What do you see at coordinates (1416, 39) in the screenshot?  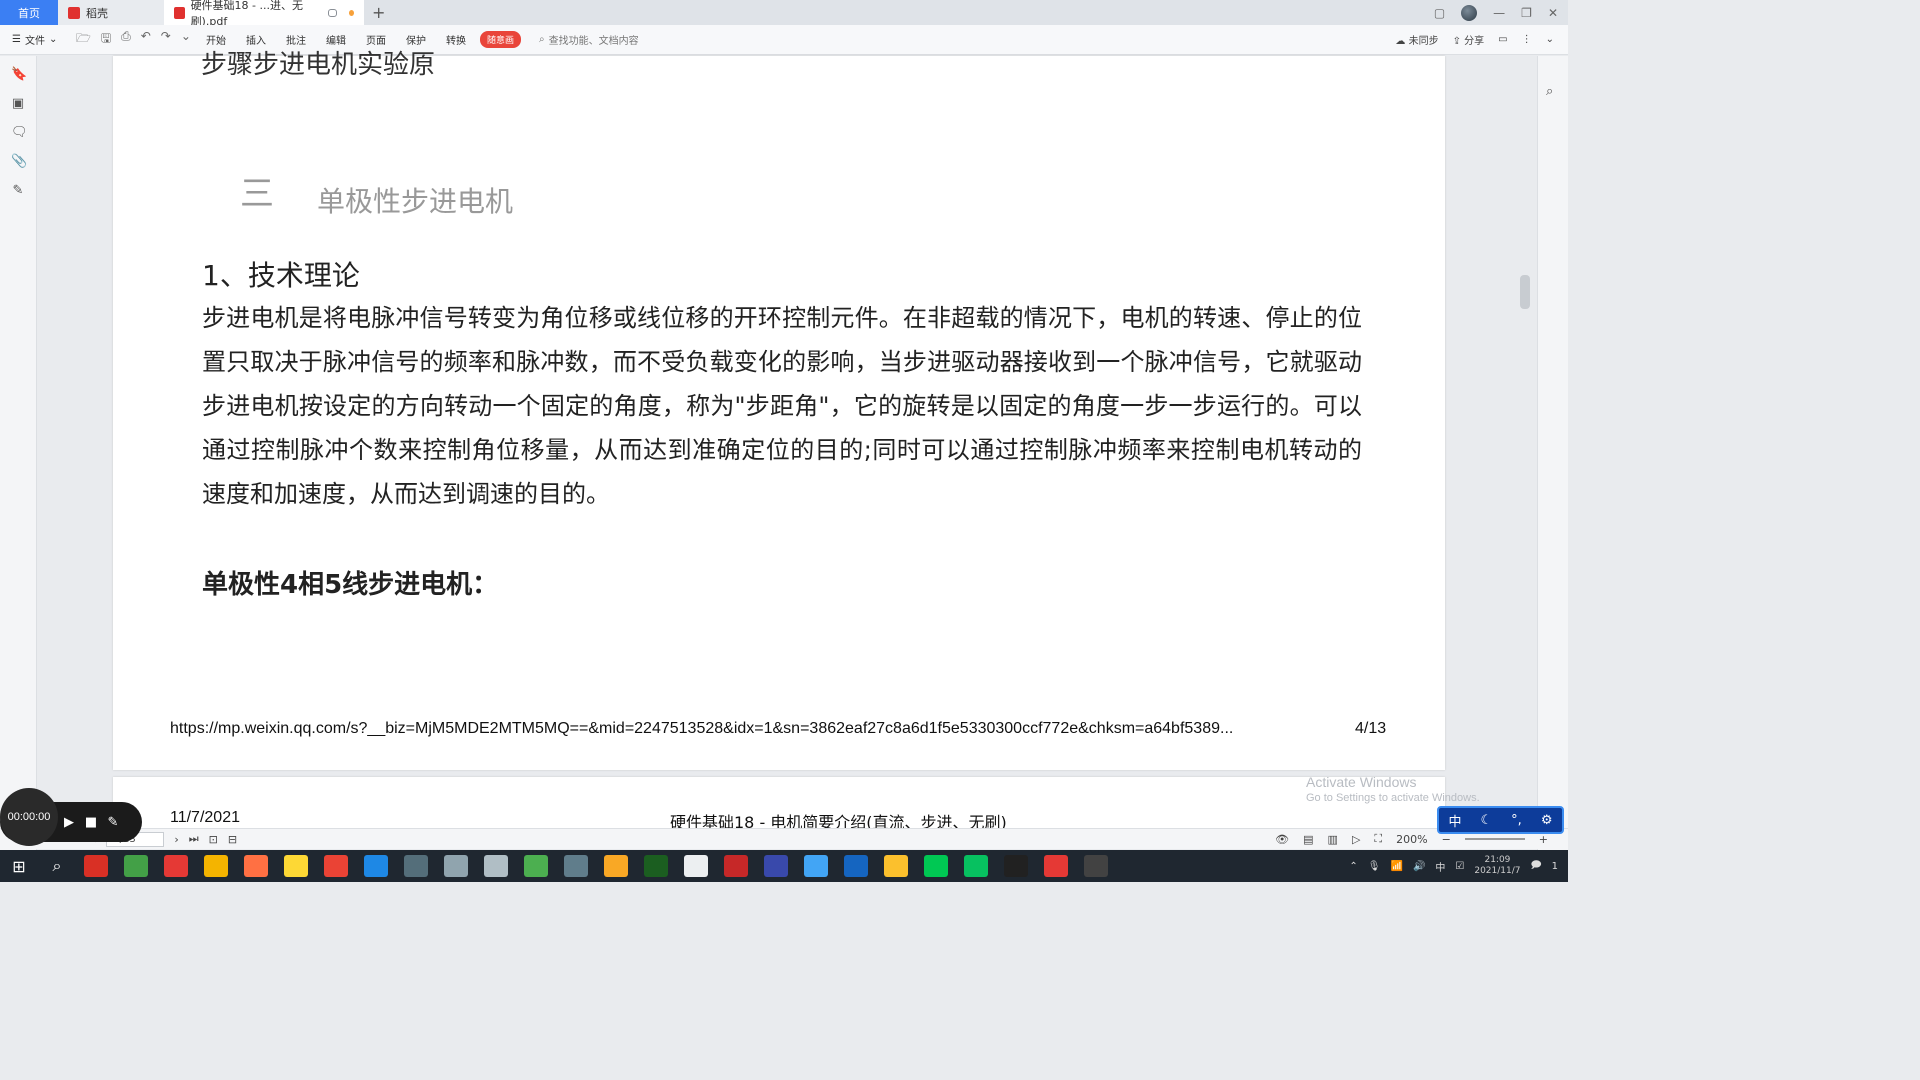 I see `sync-button: ☁ 未同步` at bounding box center [1416, 39].